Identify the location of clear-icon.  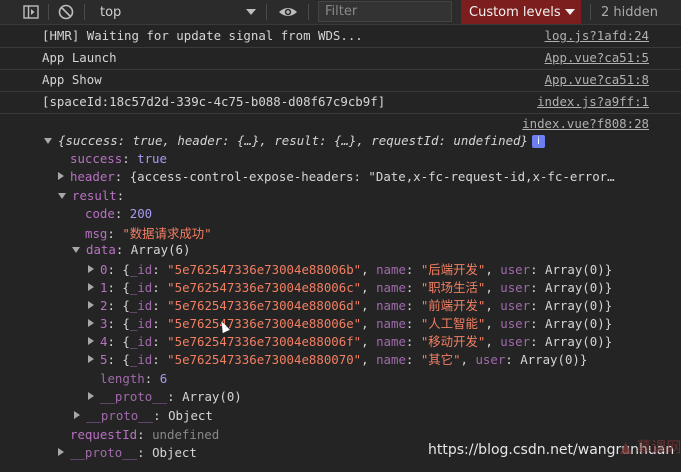
(66, 12).